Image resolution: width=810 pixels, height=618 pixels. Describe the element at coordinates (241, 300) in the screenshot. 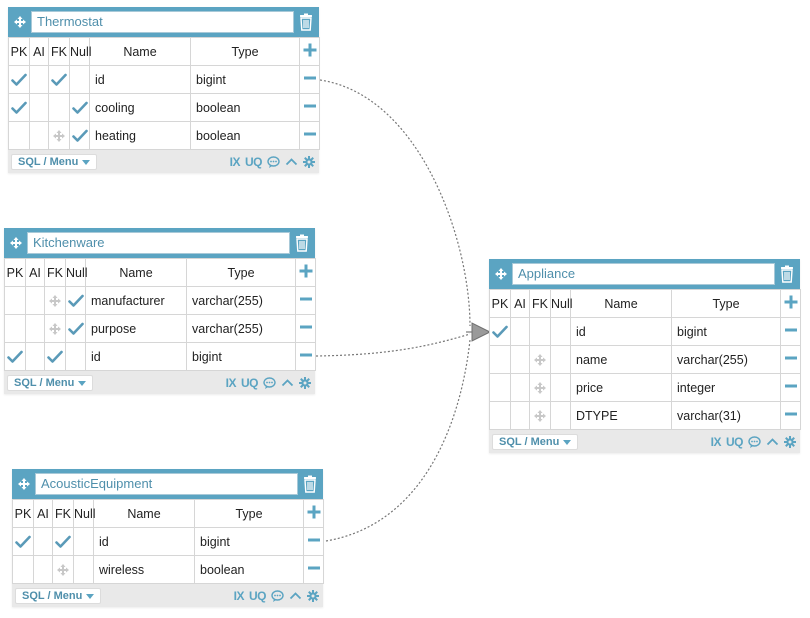

I see `column-type: varchar(255)` at that location.